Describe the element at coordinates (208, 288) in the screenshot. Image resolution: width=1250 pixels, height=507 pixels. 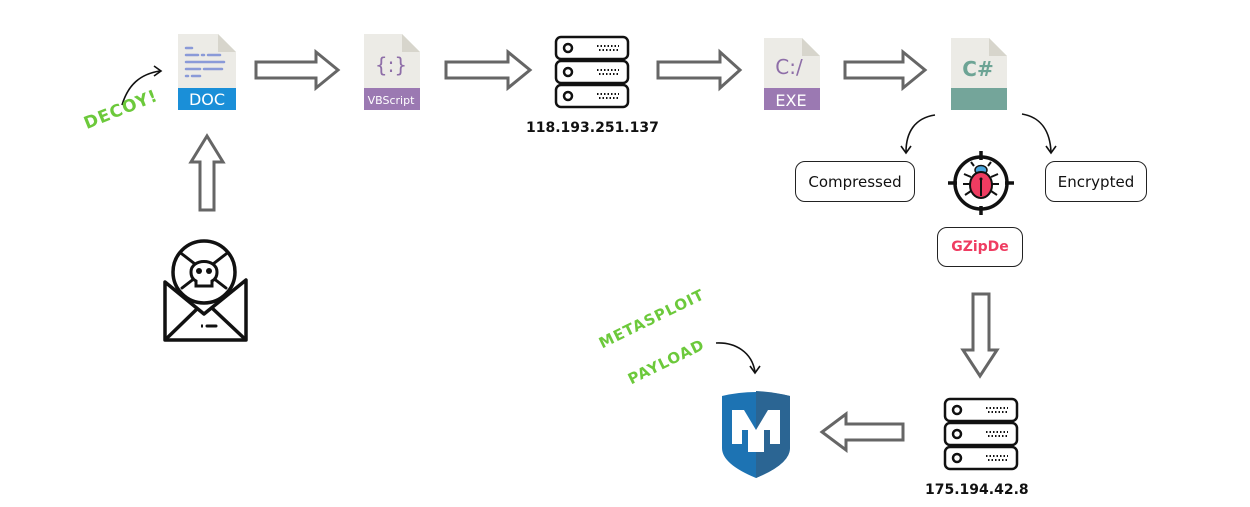
I see `malicious-email-icon` at that location.